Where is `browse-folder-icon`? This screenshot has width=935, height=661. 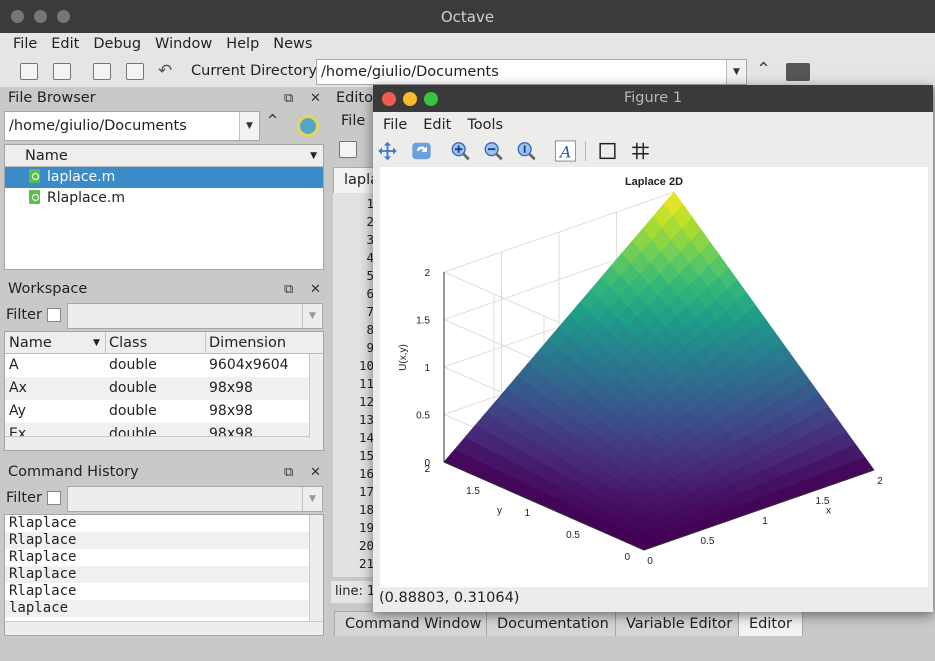
browse-folder-icon is located at coordinates (798, 72).